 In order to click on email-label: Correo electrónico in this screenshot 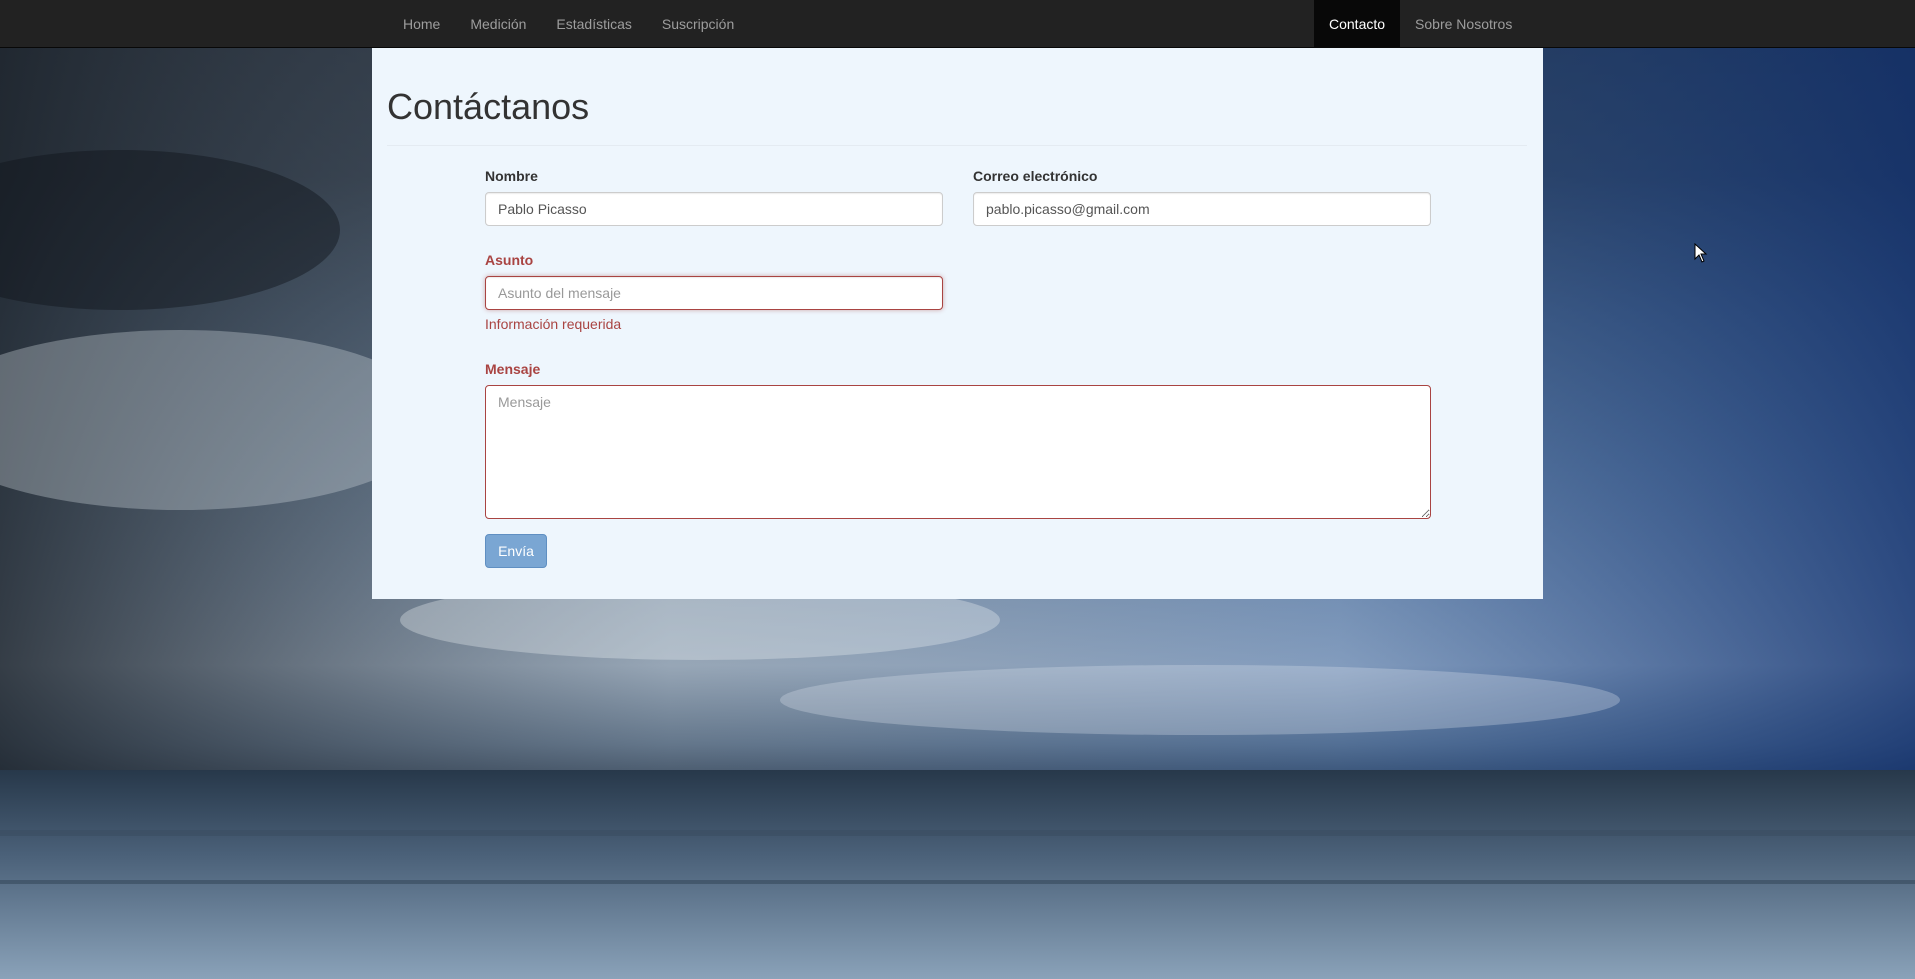, I will do `click(1035, 176)`.